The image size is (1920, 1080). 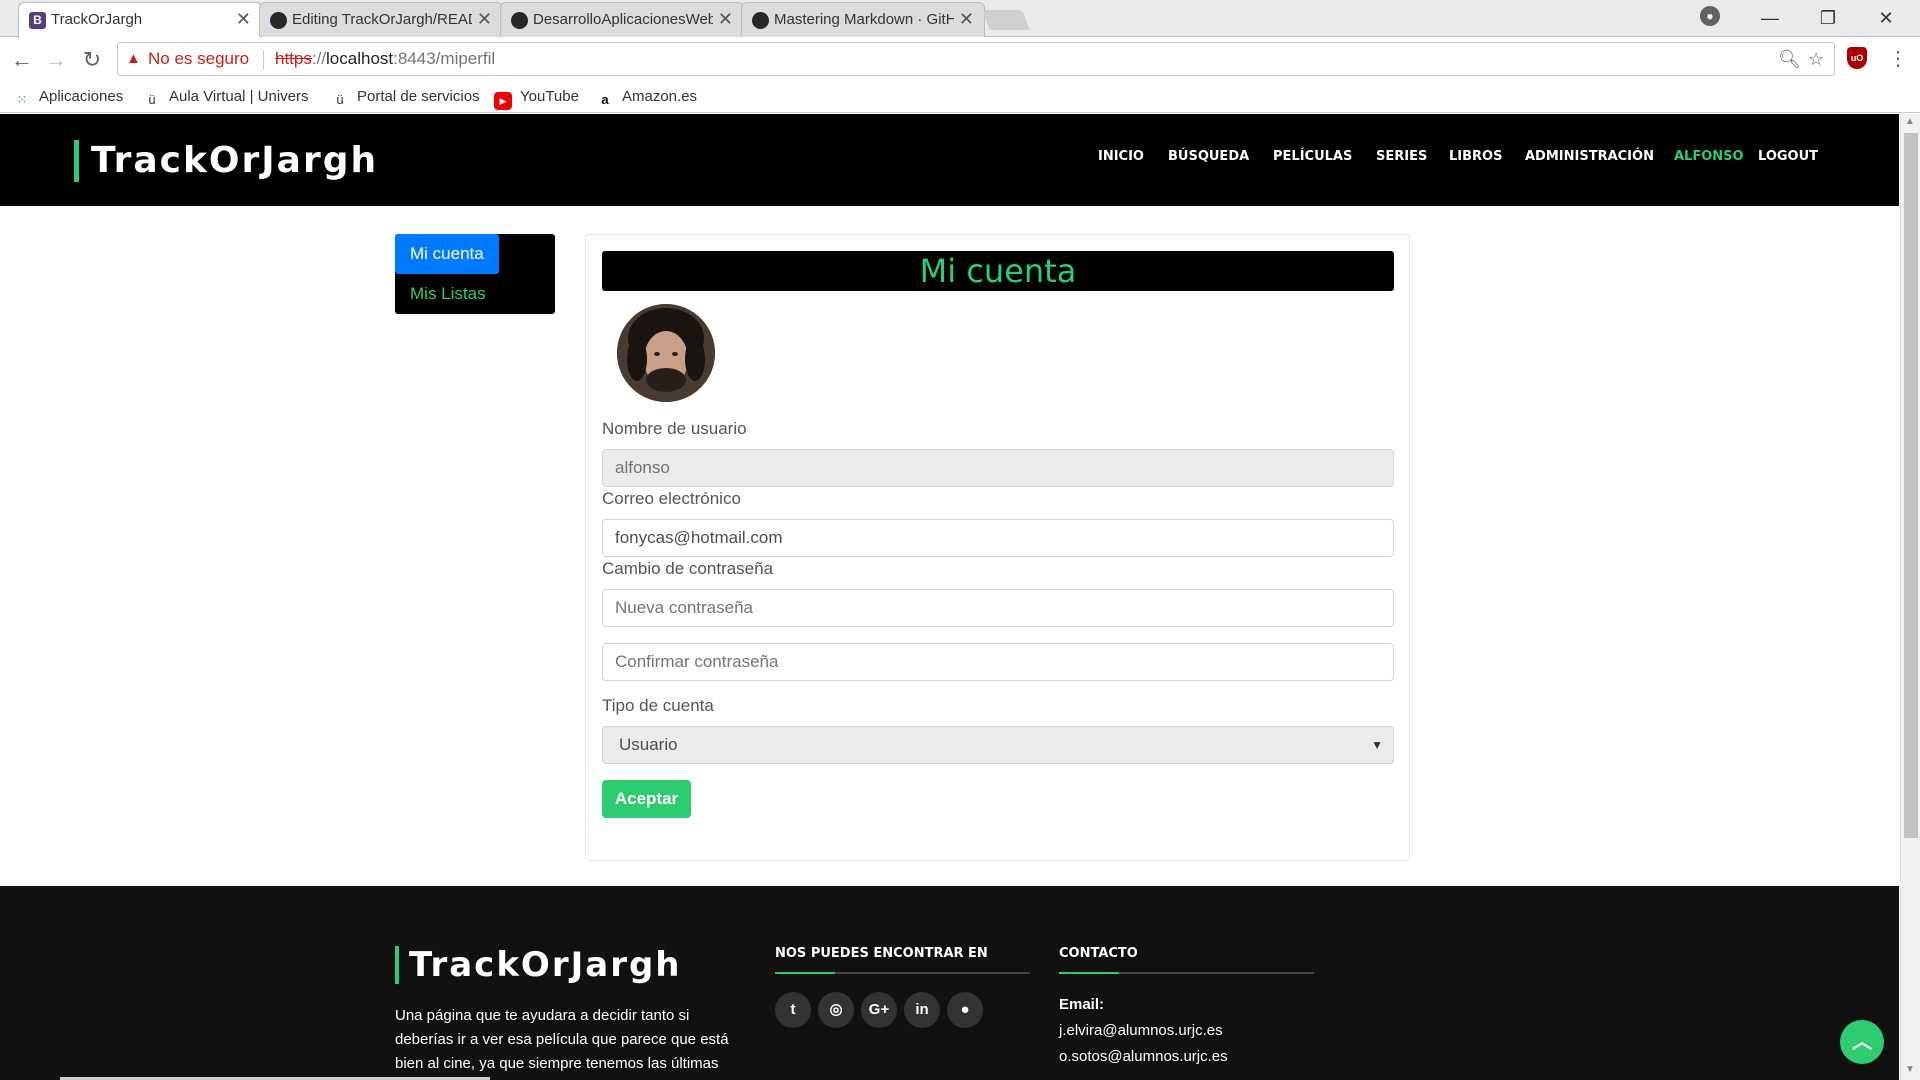 What do you see at coordinates (1886, 18) in the screenshot?
I see `window-close-icon: ✕` at bounding box center [1886, 18].